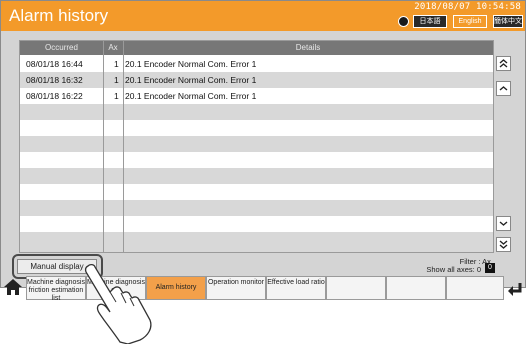 This screenshot has height=344, width=526. What do you see at coordinates (256, 48) in the screenshot?
I see `table-header: Occurred Ax Details` at bounding box center [256, 48].